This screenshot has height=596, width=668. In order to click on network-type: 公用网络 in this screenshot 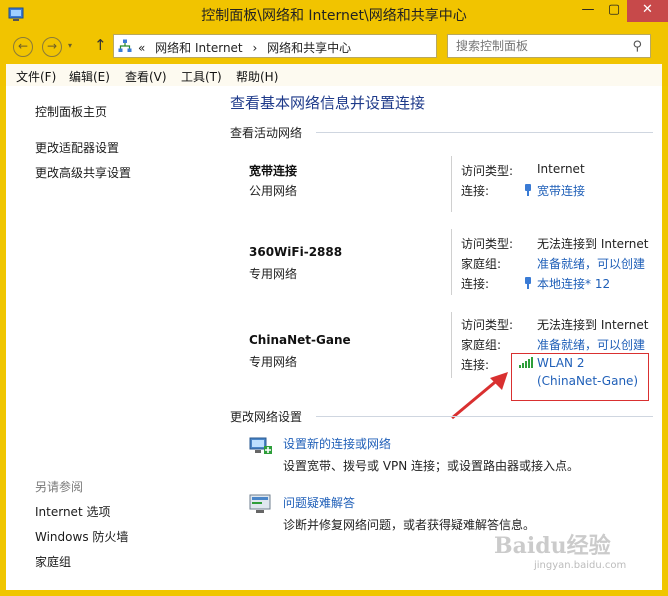, I will do `click(273, 190)`.